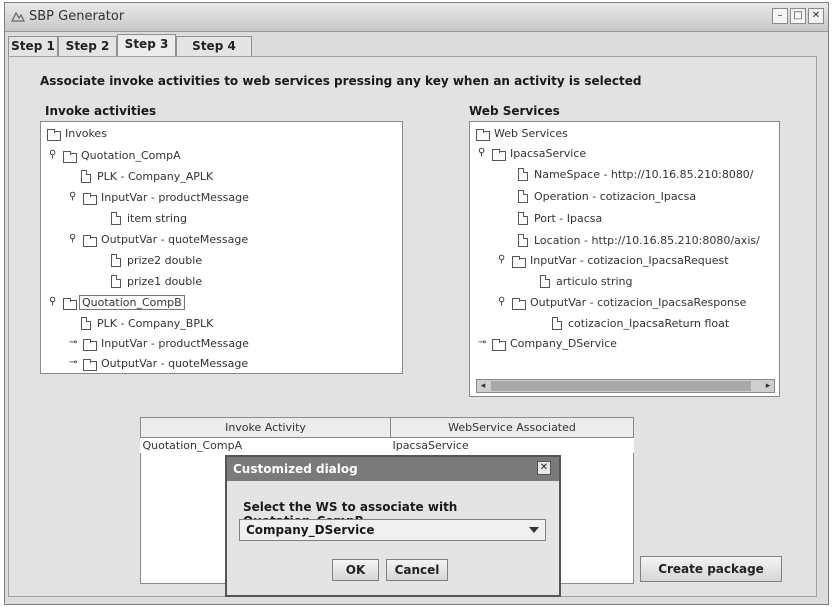 This screenshot has height=607, width=833. Describe the element at coordinates (534, 530) in the screenshot. I see `chevron-down-icon` at that location.